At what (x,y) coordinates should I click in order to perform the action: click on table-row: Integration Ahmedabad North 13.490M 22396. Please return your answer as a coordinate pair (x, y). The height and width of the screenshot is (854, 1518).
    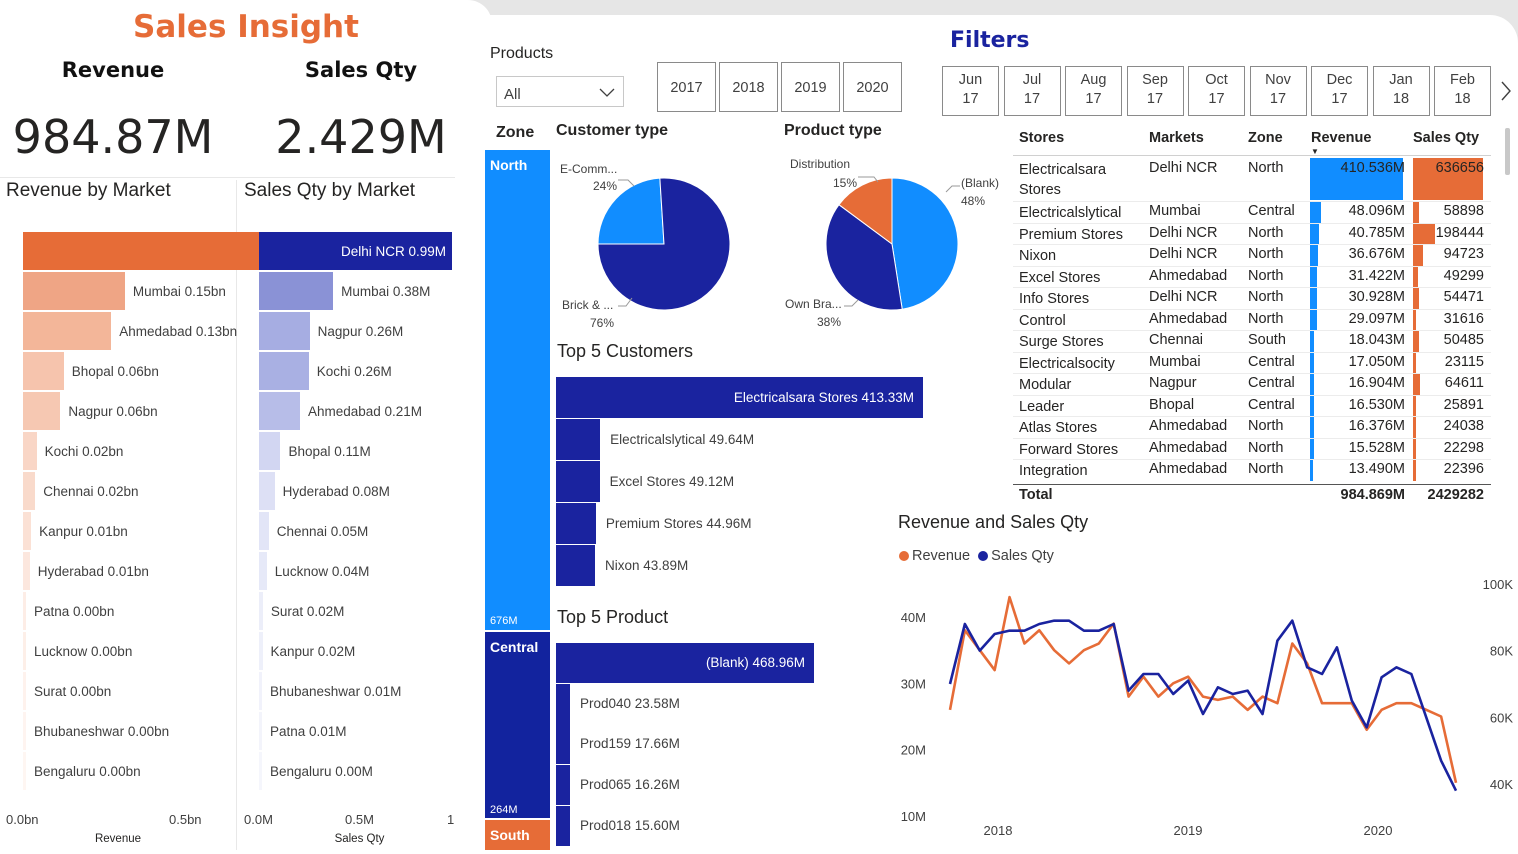
    Looking at the image, I should click on (1252, 470).